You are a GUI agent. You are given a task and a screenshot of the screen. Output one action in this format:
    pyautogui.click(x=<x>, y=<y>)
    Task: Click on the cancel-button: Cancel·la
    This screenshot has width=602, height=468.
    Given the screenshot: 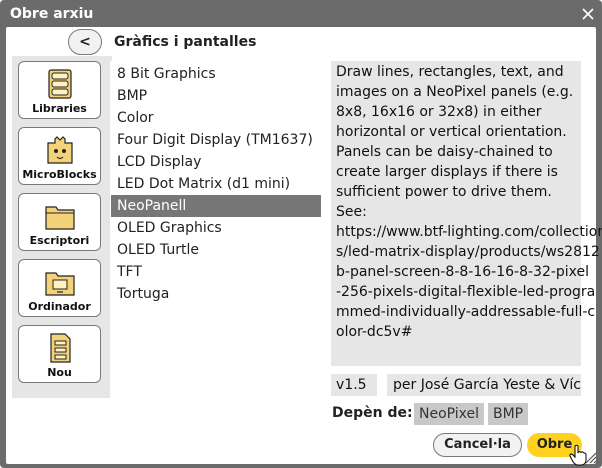 What is the action you would take?
    pyautogui.click(x=477, y=445)
    